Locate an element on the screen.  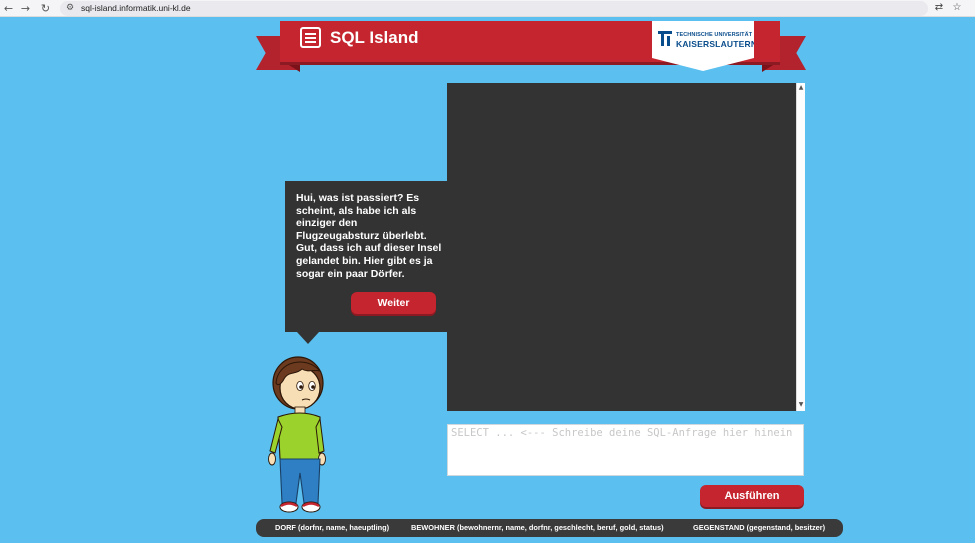
character-avatar is located at coordinates (297, 434).